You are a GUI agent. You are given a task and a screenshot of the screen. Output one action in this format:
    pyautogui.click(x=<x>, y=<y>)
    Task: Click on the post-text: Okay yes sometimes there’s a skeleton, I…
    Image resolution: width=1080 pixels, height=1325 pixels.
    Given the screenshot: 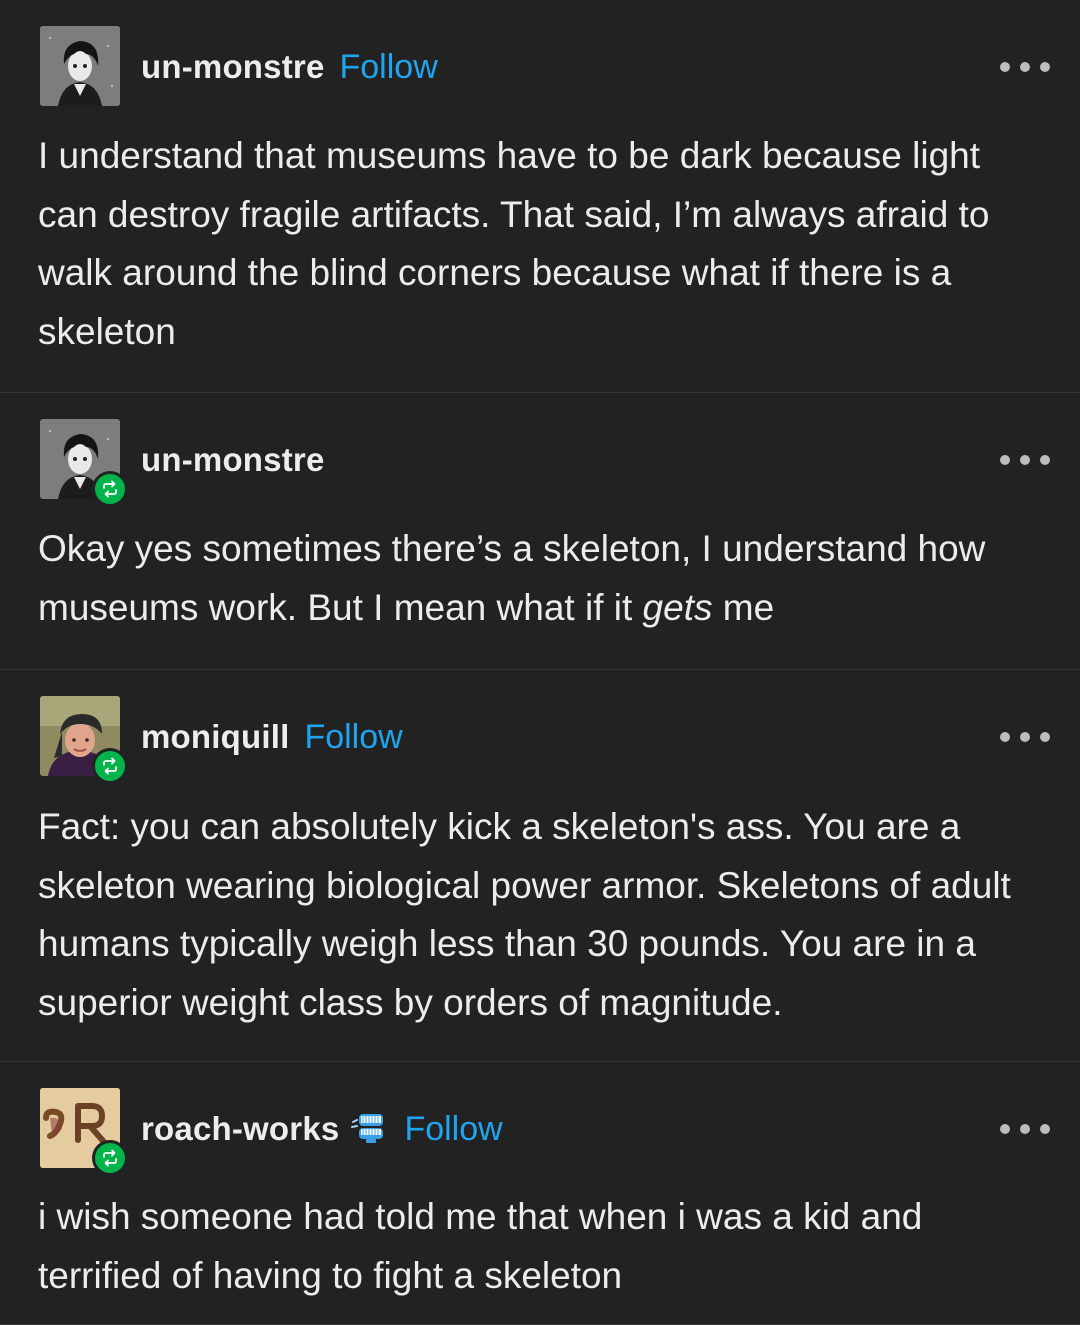 What is the action you would take?
    pyautogui.click(x=539, y=578)
    